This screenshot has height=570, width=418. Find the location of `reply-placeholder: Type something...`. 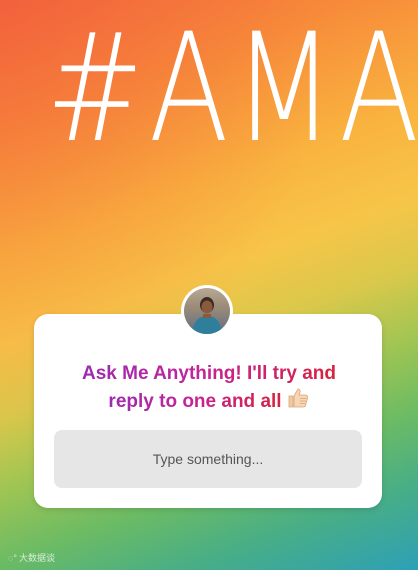

reply-placeholder: Type something... is located at coordinates (208, 459).